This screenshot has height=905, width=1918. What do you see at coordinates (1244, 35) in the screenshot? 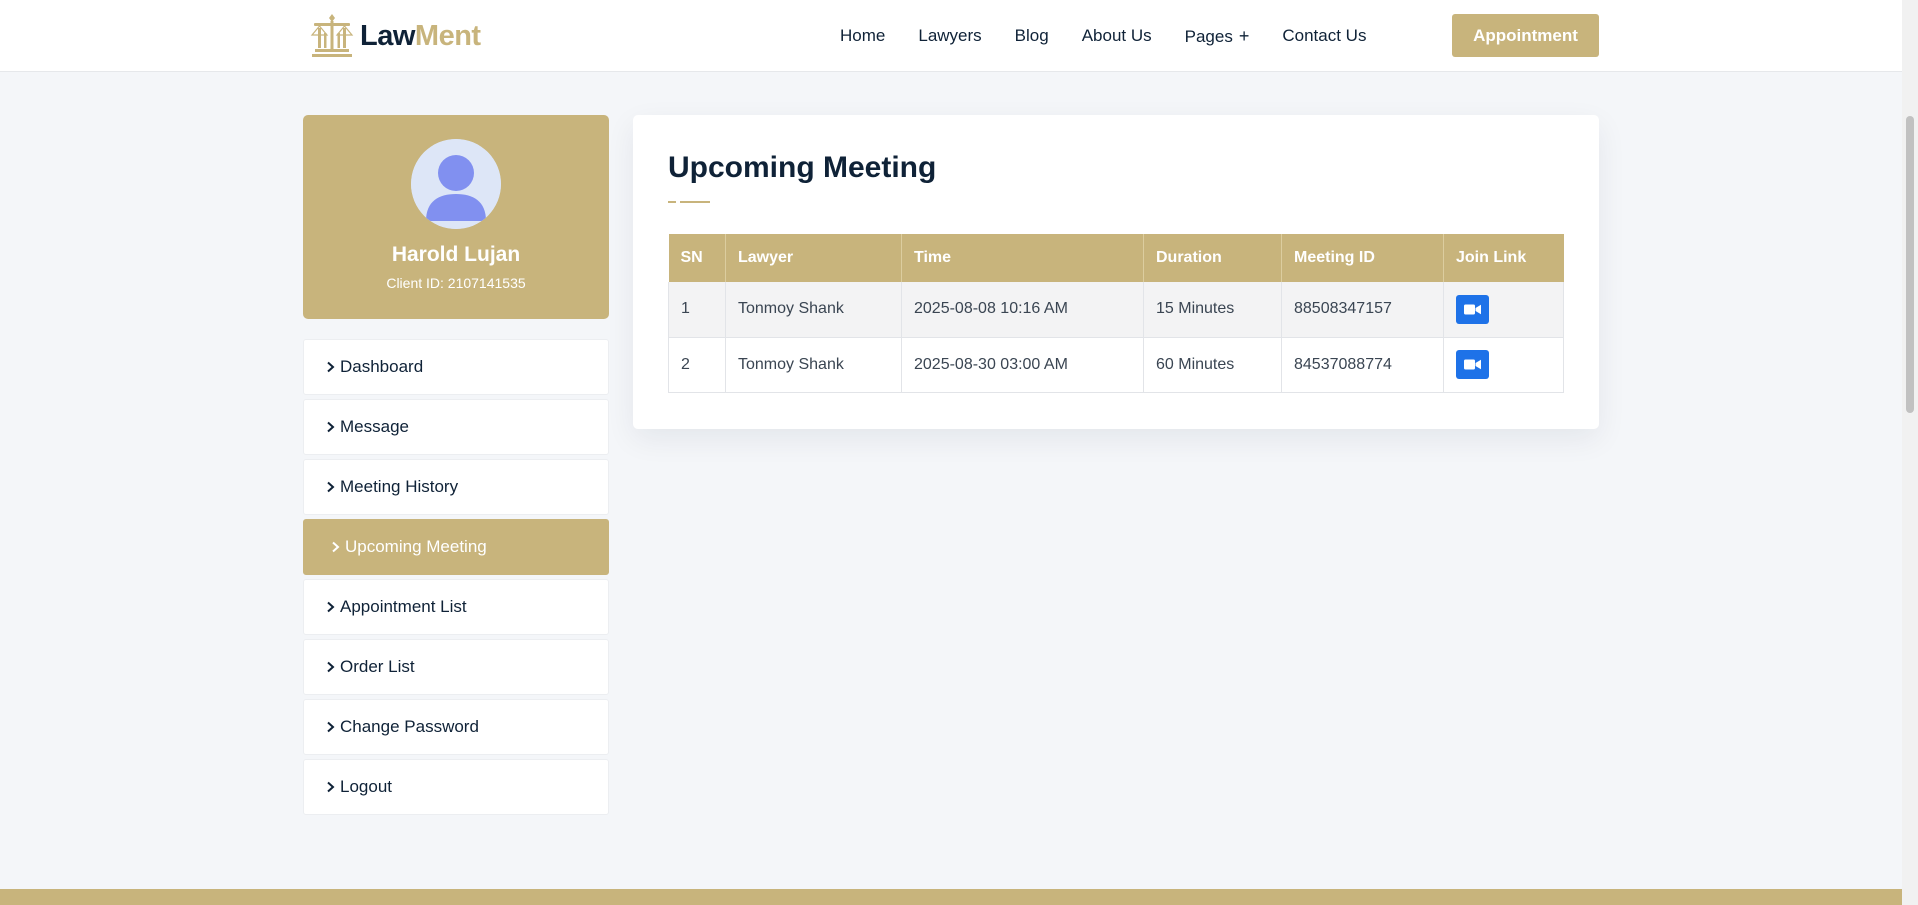
I see `plus-icon: +` at bounding box center [1244, 35].